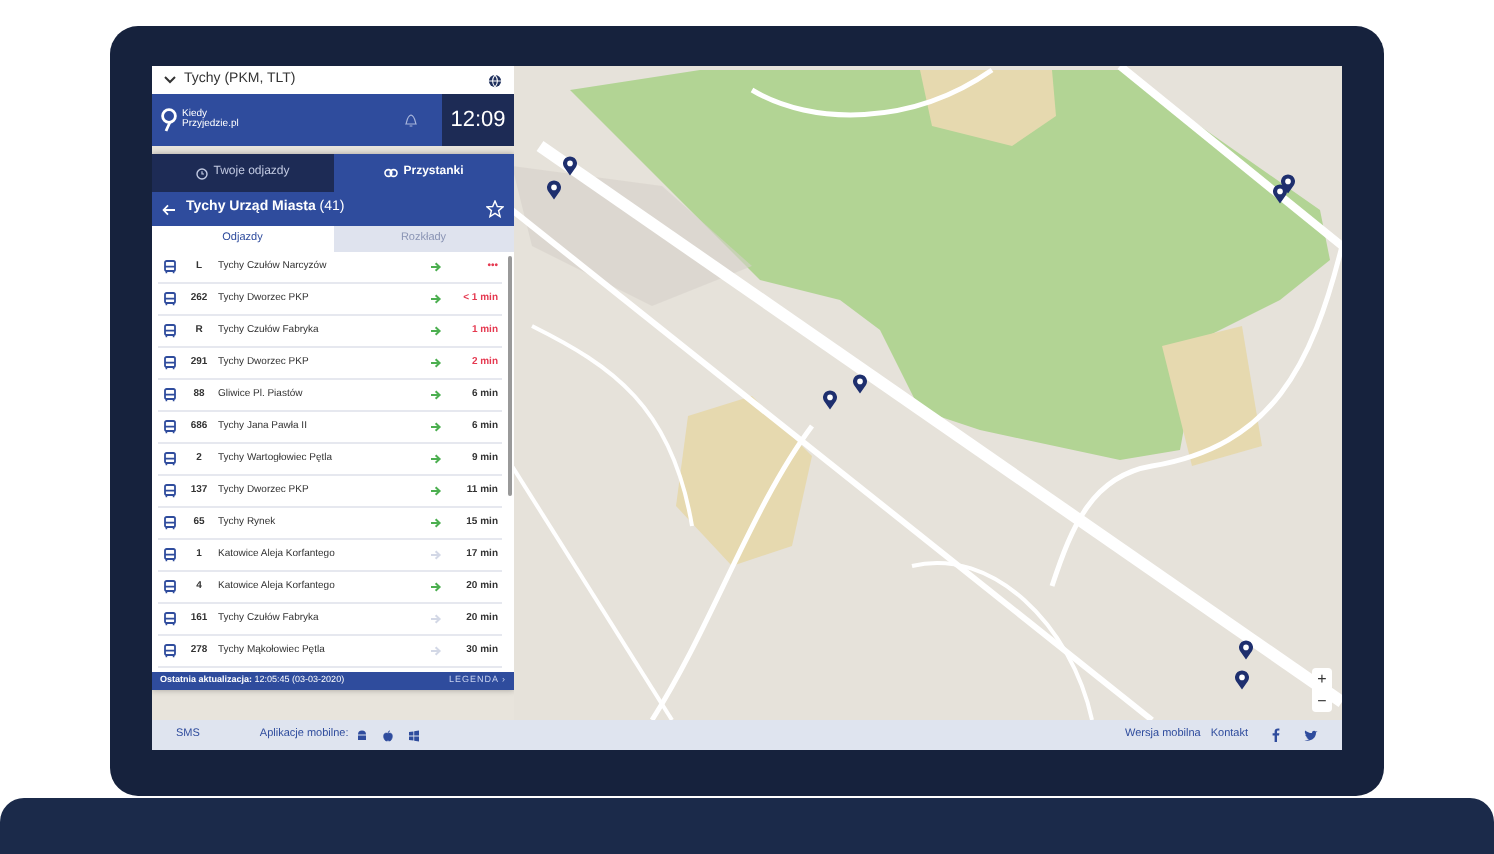  I want to click on clock-icon, so click(201, 173).